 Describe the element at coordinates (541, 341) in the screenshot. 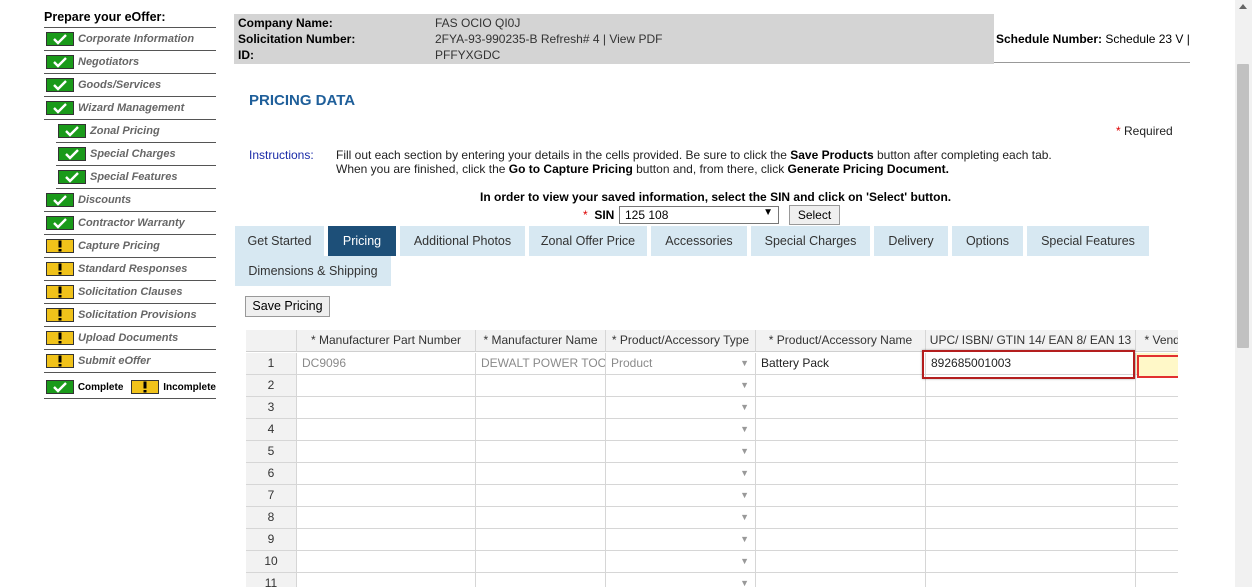

I see `column-header: * Manufacturer Name` at that location.